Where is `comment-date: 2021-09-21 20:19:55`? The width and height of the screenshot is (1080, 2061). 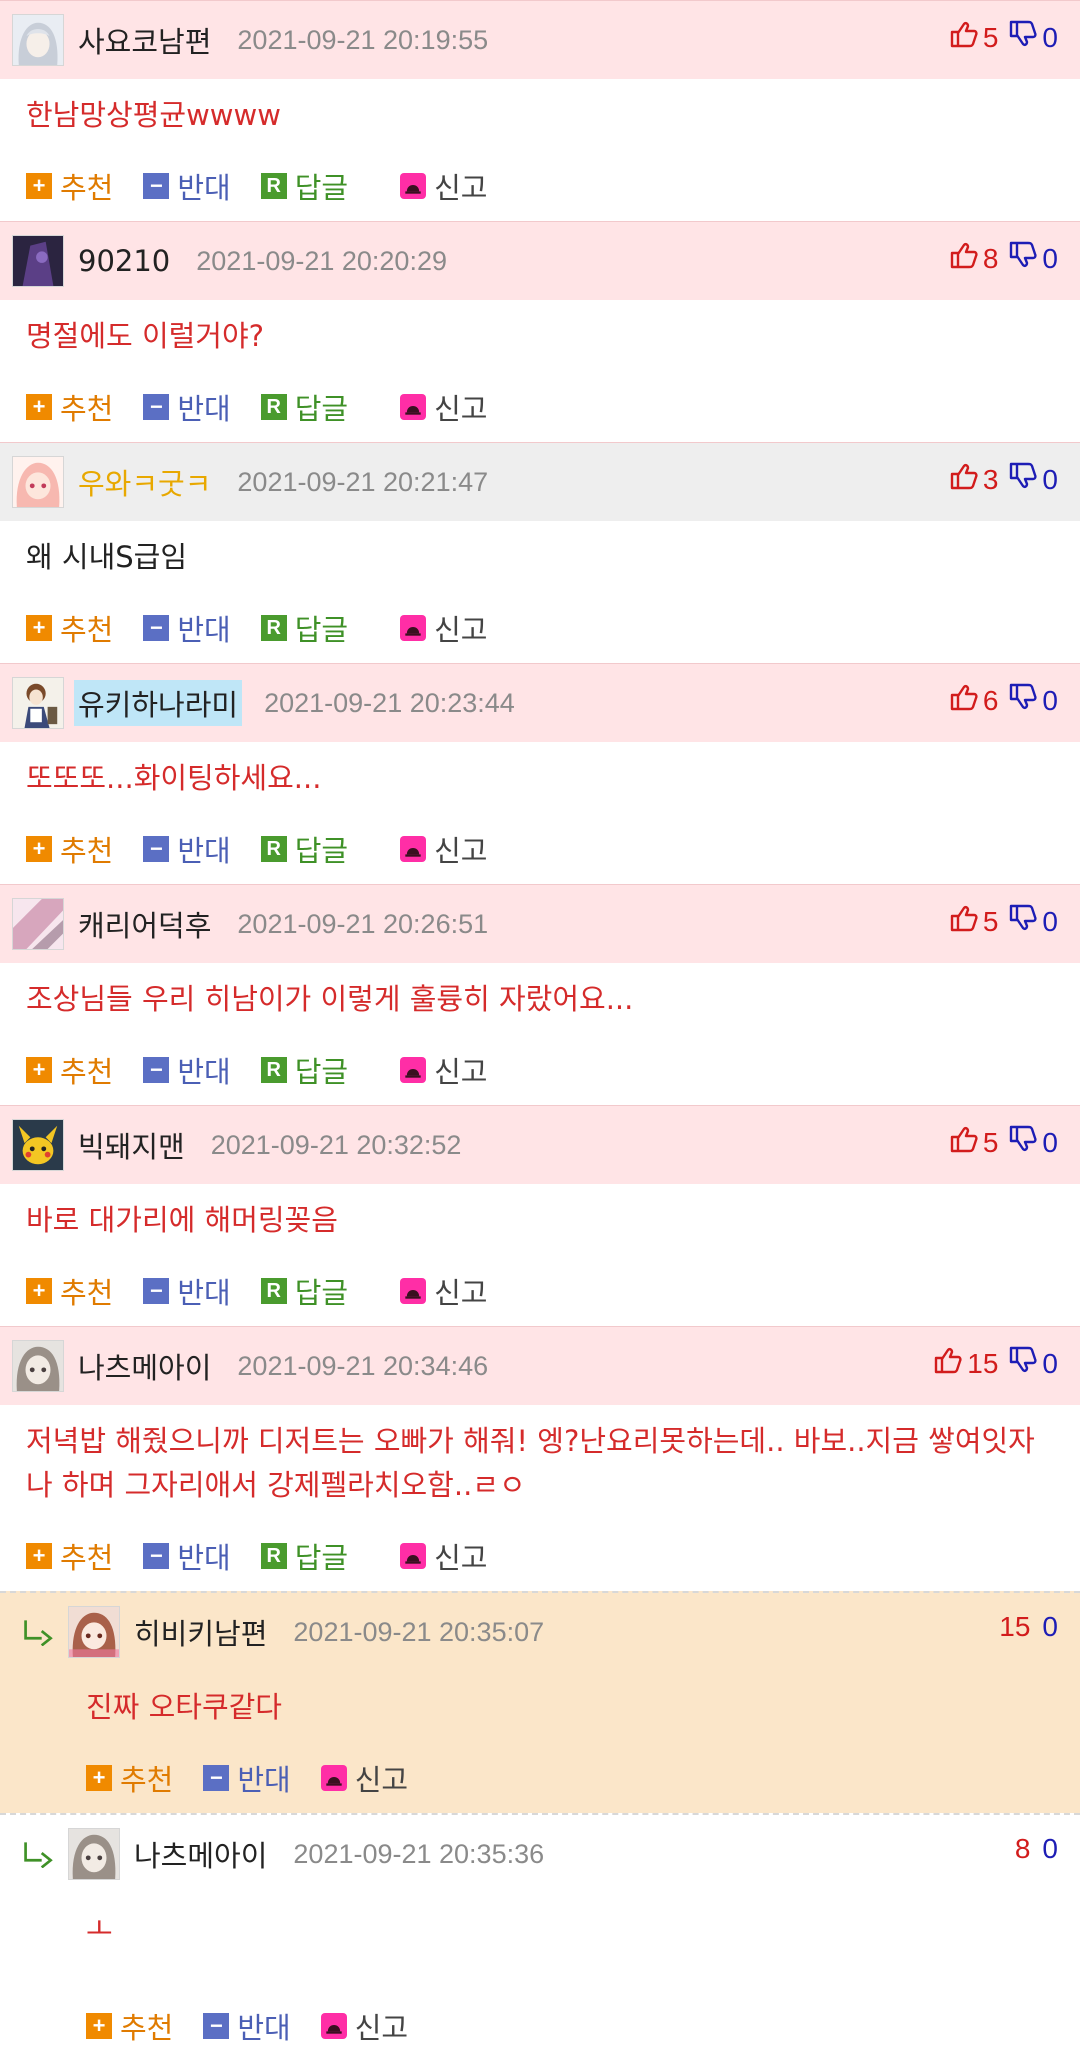 comment-date: 2021-09-21 20:19:55 is located at coordinates (363, 39).